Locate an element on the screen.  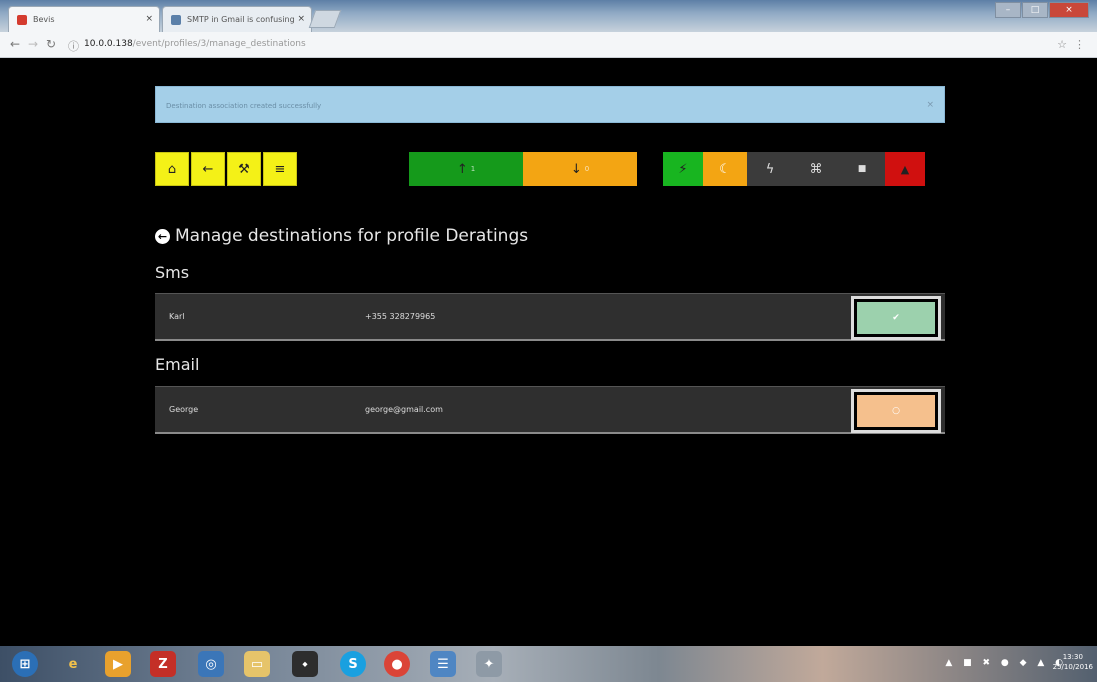
reload-icon: ↻ is located at coordinates (51, 44).